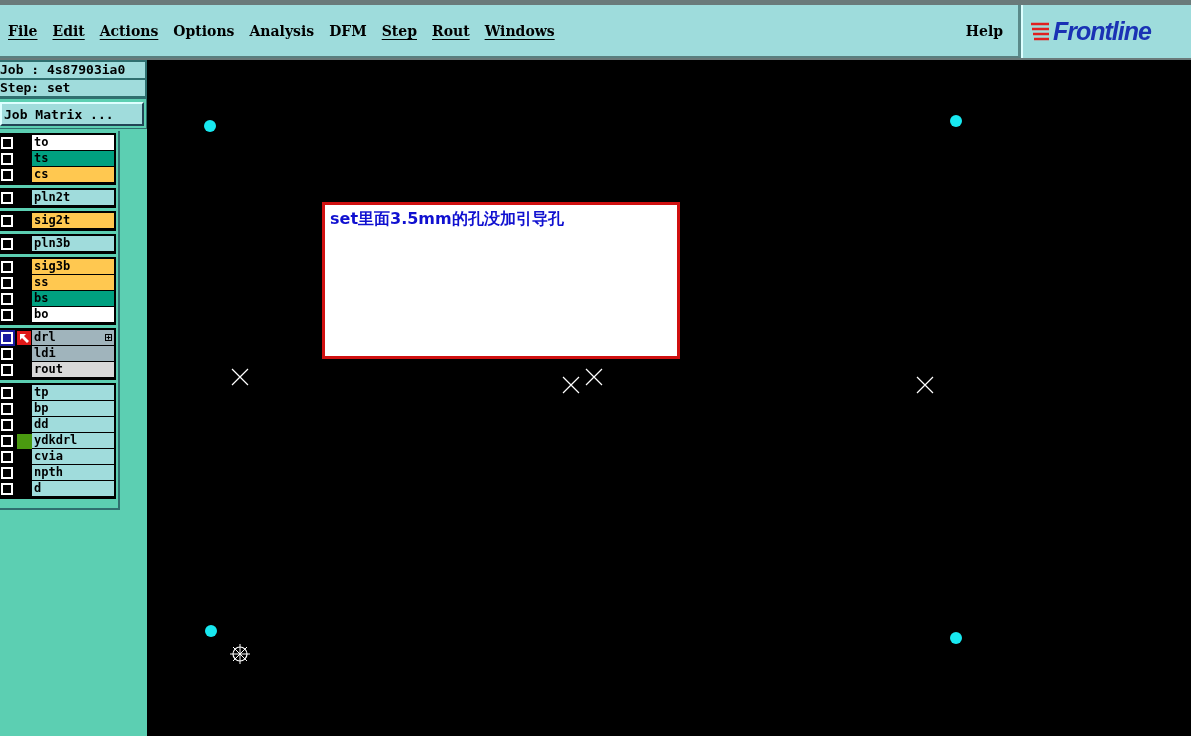  What do you see at coordinates (73, 456) in the screenshot?
I see `layer-name: cvia` at bounding box center [73, 456].